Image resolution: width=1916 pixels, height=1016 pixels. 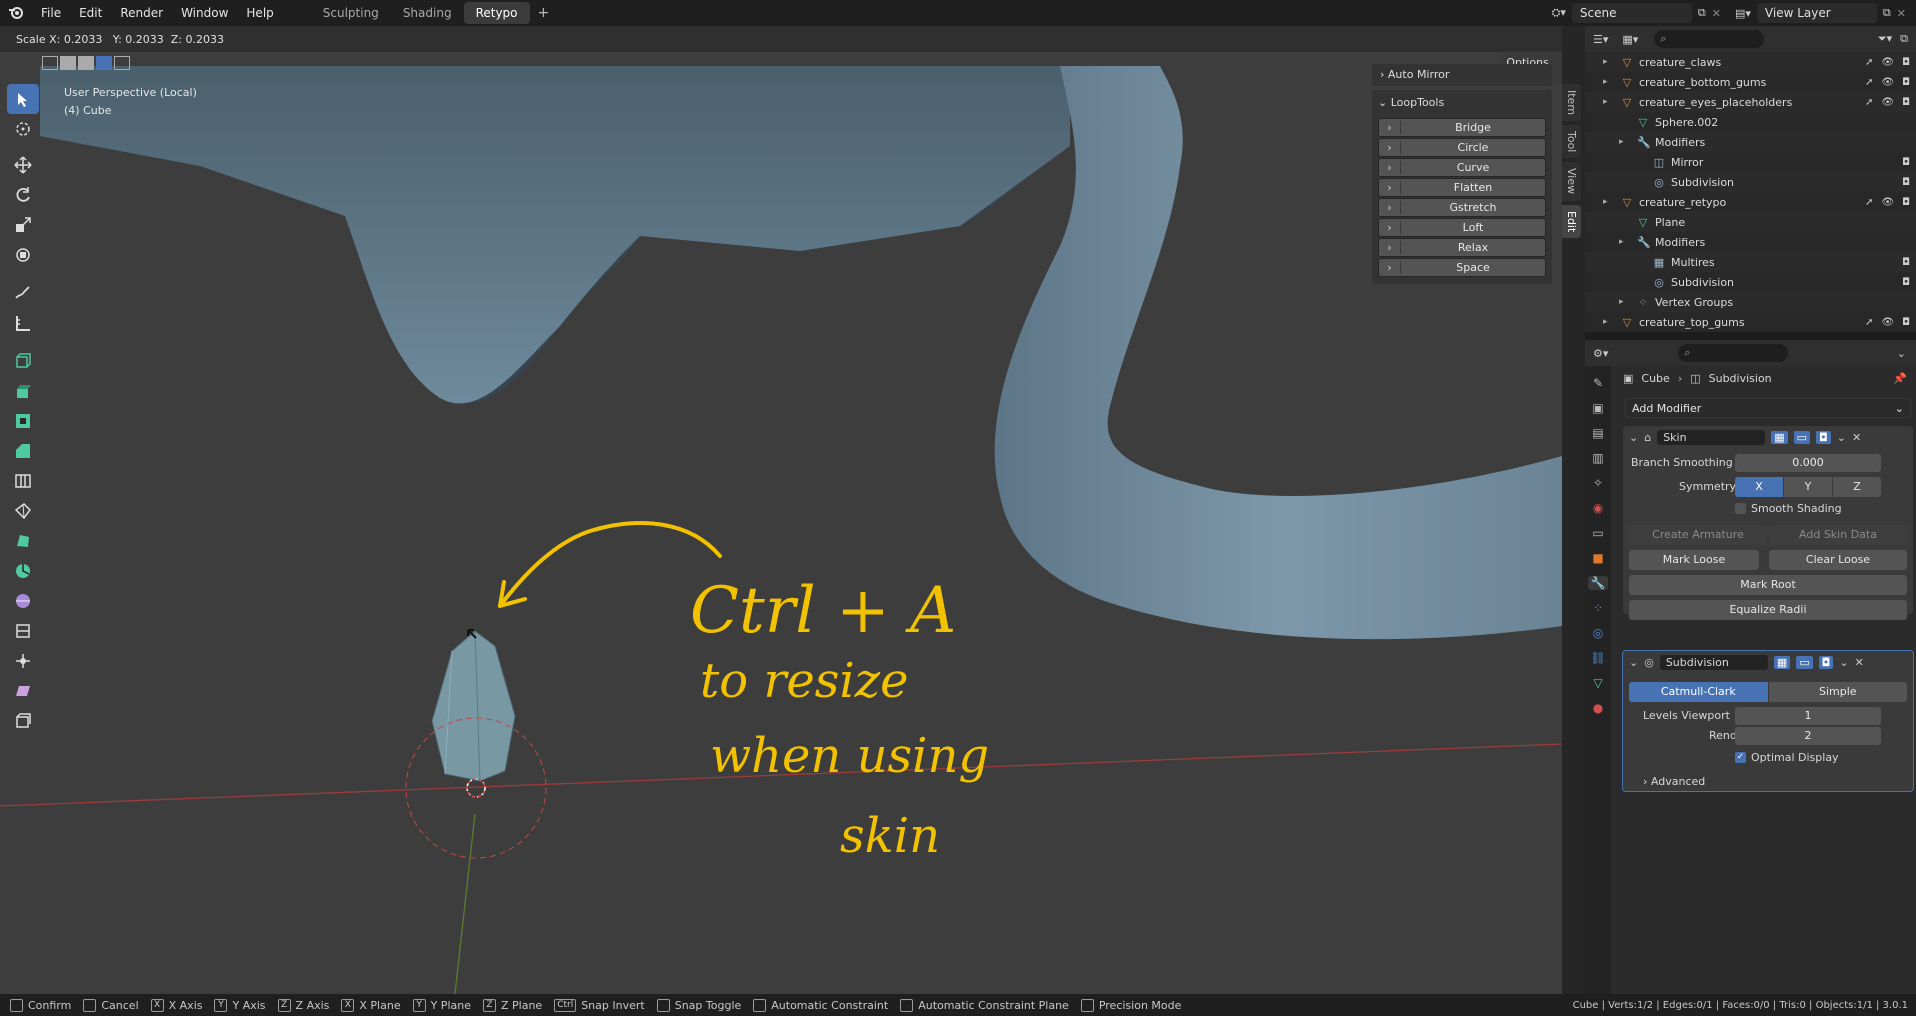 What do you see at coordinates (1462, 127) in the screenshot?
I see `bridge-button: › Bridge` at bounding box center [1462, 127].